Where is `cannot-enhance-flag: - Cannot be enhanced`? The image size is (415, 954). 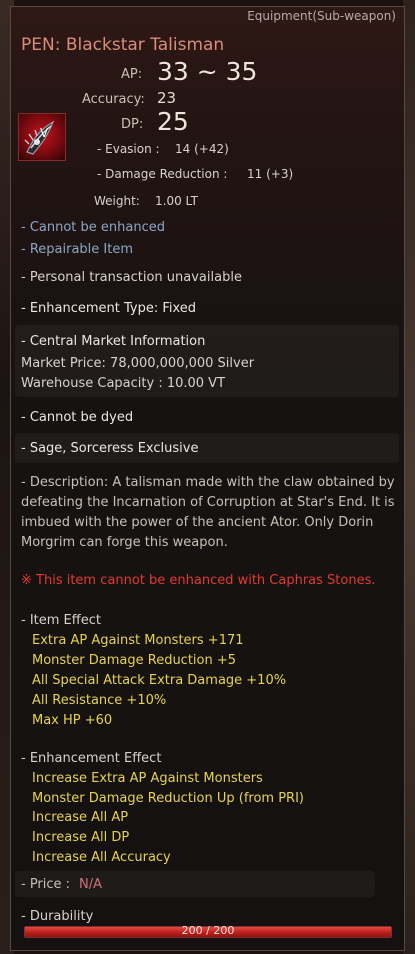 cannot-enhance-flag: - Cannot be enhanced is located at coordinates (93, 227).